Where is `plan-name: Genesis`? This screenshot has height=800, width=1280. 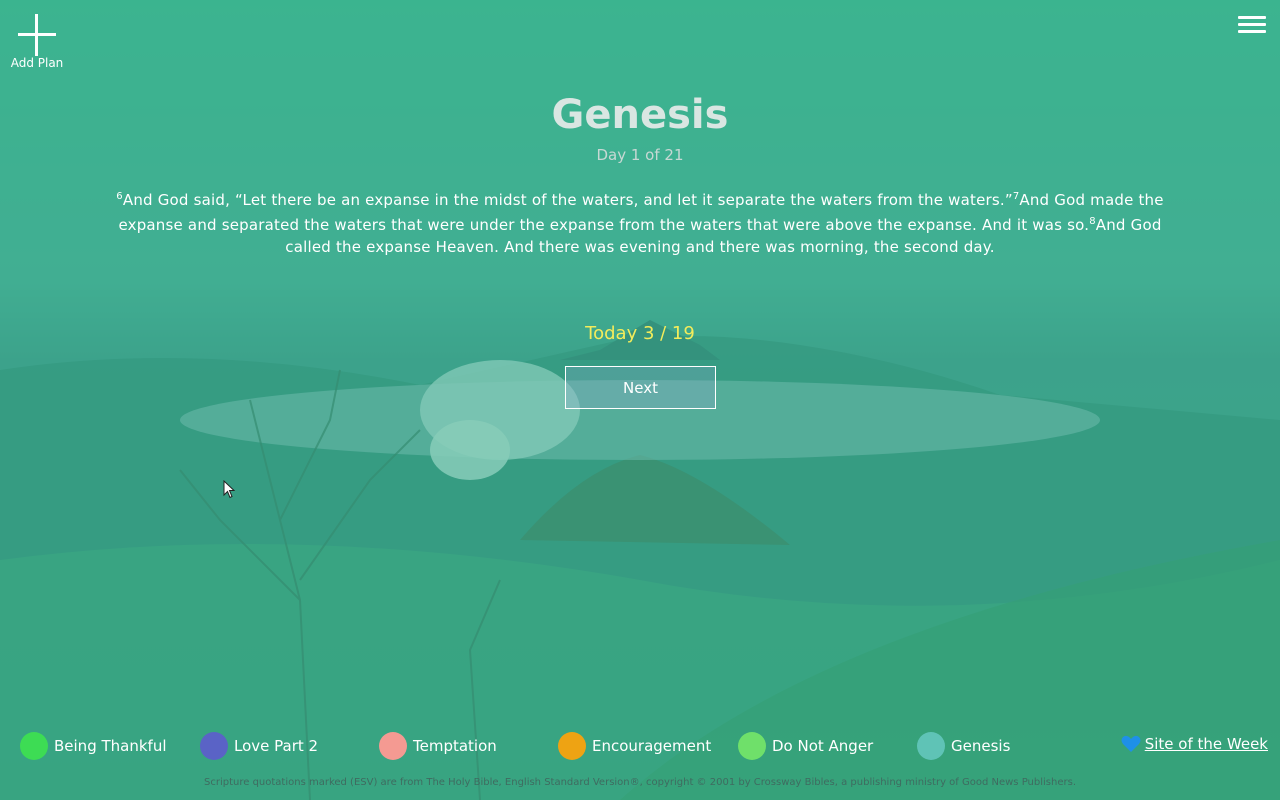
plan-name: Genesis is located at coordinates (981, 746).